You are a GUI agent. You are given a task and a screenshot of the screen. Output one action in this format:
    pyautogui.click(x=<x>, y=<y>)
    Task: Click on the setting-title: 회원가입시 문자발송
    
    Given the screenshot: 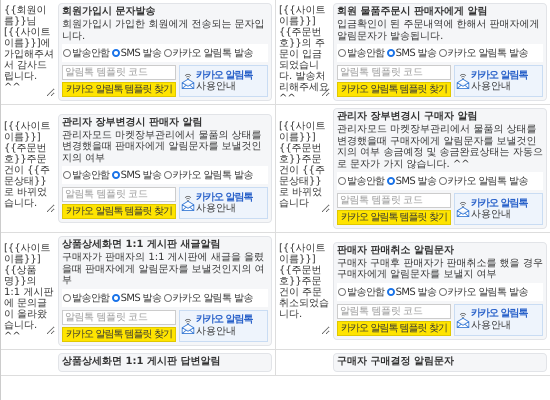 What is the action you would take?
    pyautogui.click(x=109, y=12)
    